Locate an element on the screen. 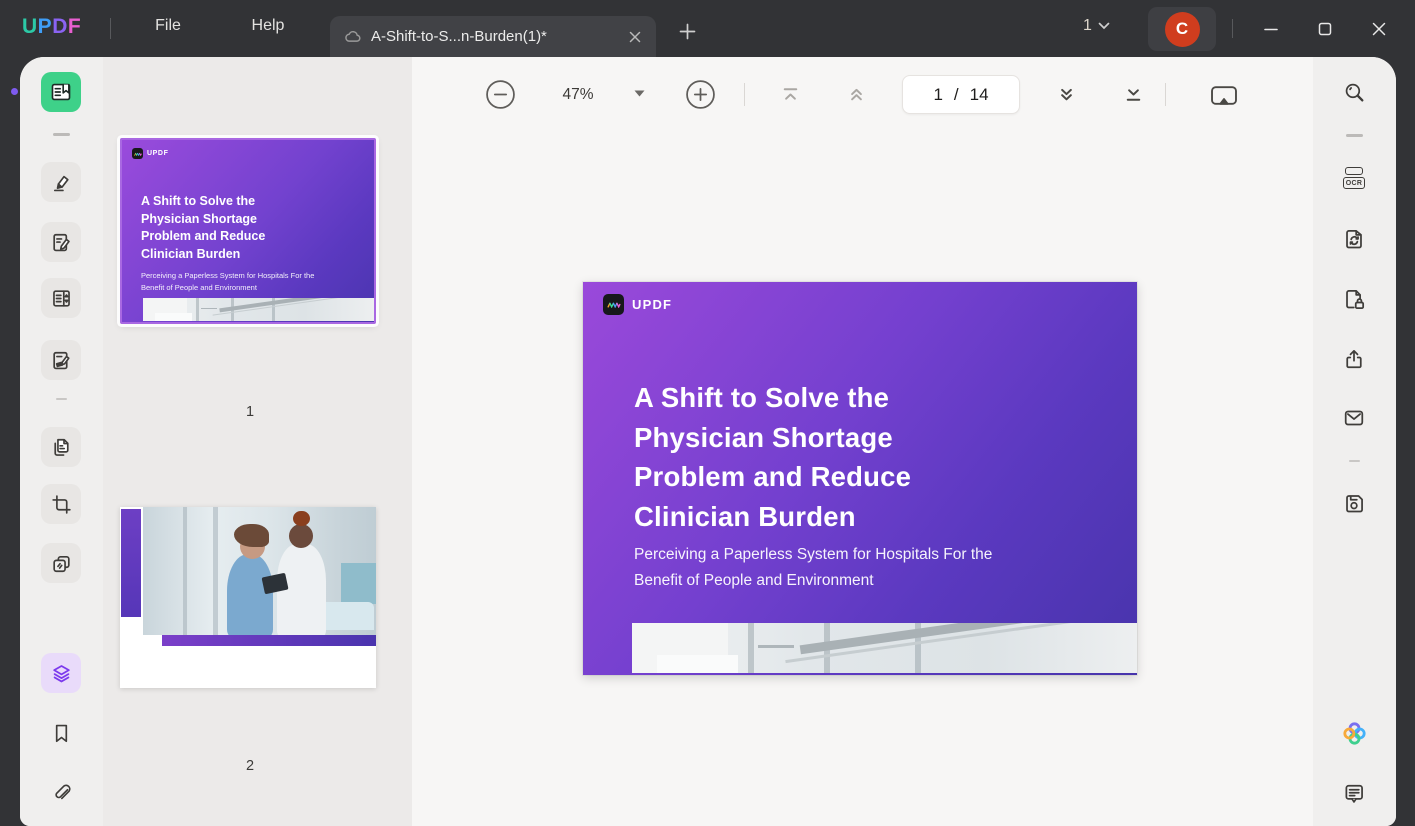 The width and height of the screenshot is (1415, 826). avatar: C is located at coordinates (1182, 29).